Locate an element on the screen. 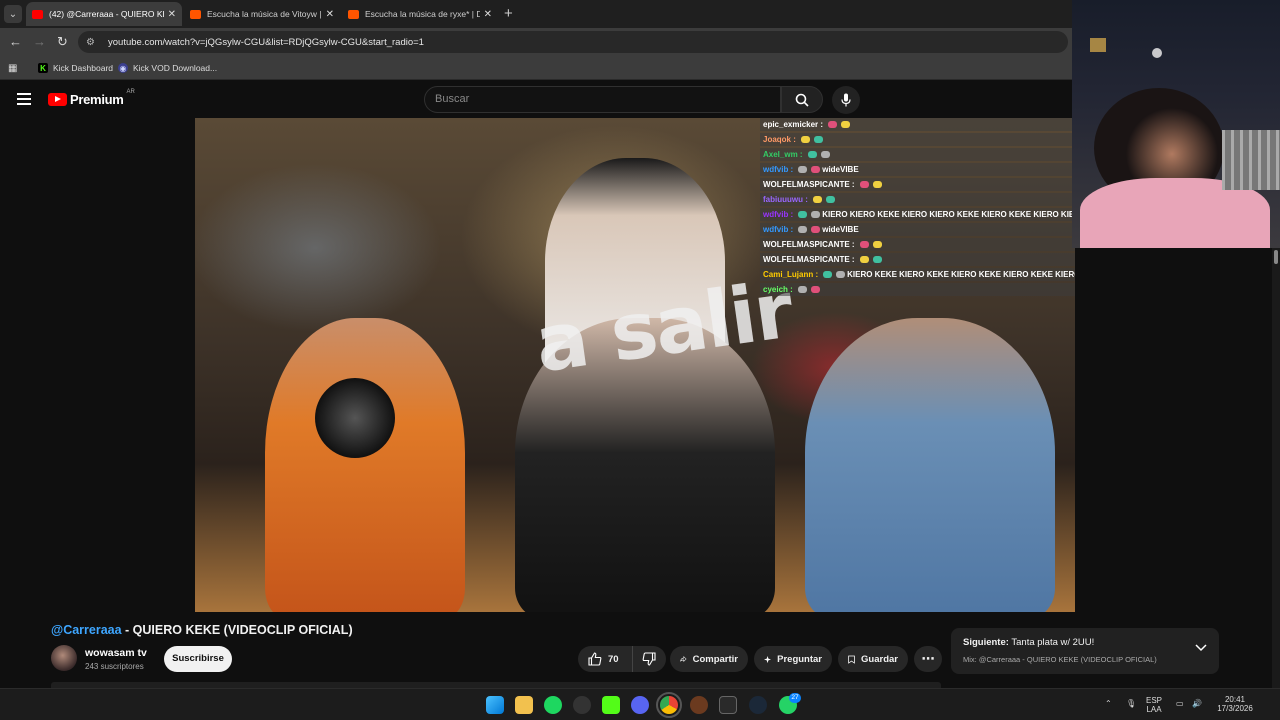  thumbs-up-icon is located at coordinates (595, 659).